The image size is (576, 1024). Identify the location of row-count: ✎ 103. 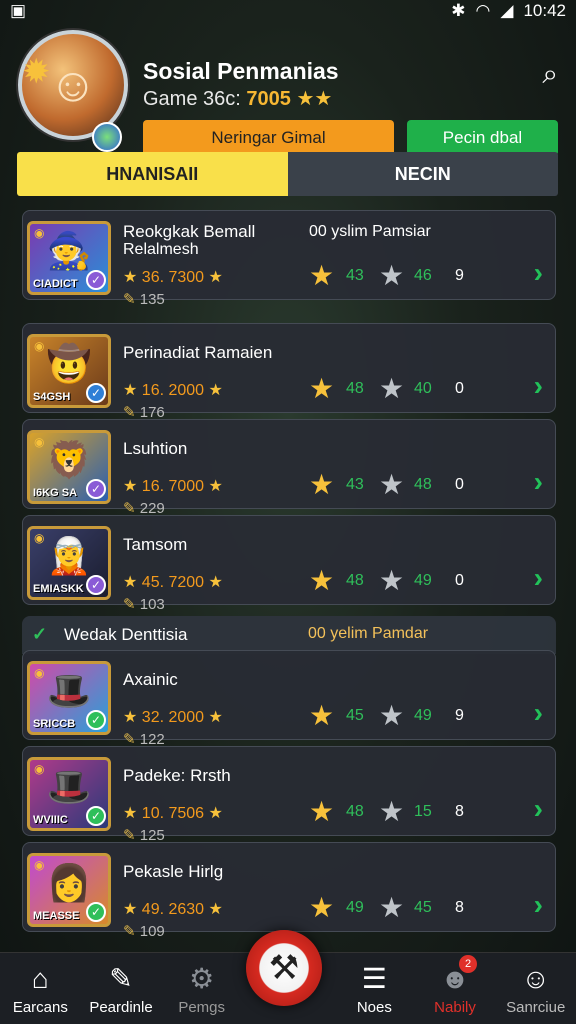
(144, 604).